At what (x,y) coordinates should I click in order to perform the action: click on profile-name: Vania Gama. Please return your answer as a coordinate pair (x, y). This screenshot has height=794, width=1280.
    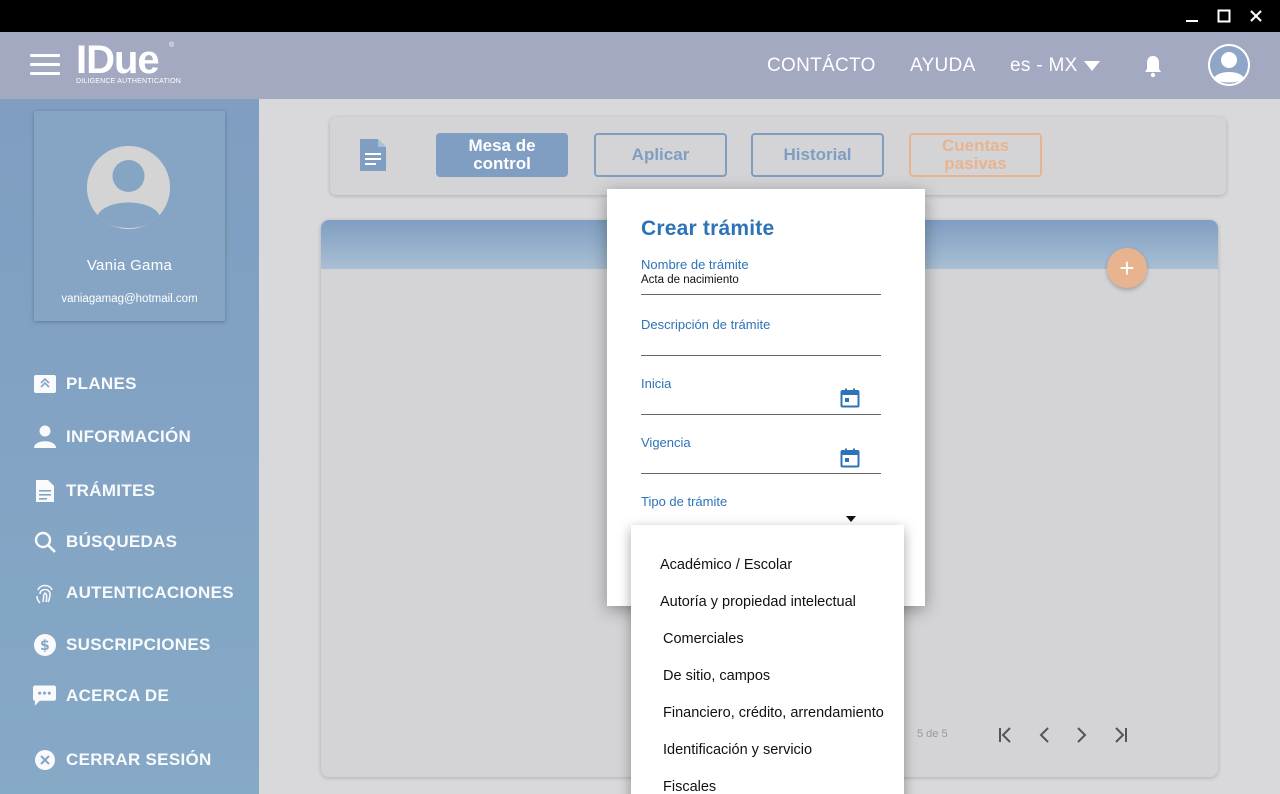
    Looking at the image, I should click on (129, 265).